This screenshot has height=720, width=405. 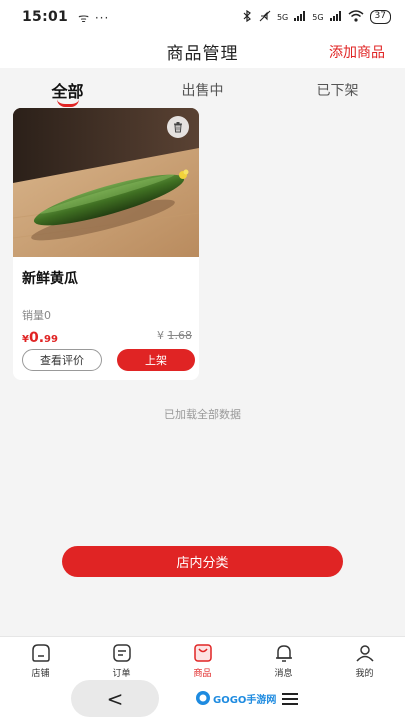 I want to click on bluetooth-icon, so click(x=247, y=17).